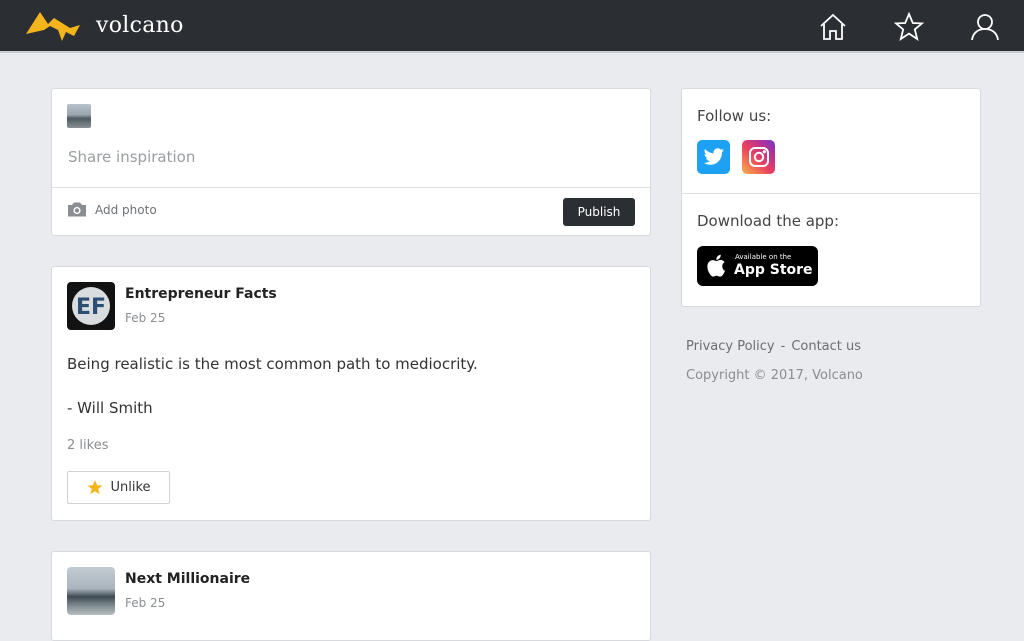  I want to click on post-author: Entrepreneur Facts, so click(201, 294).